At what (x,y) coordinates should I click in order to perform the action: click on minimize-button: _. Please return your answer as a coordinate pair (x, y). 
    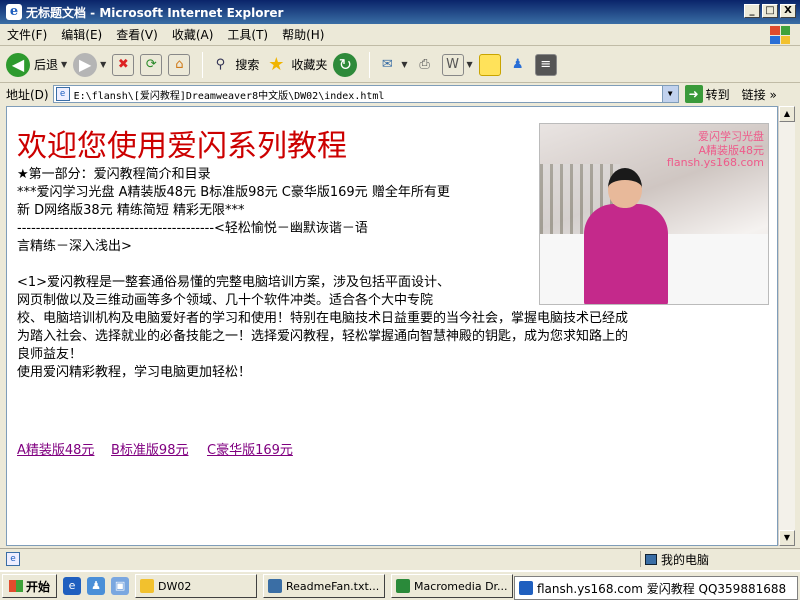
    Looking at the image, I should click on (752, 11).